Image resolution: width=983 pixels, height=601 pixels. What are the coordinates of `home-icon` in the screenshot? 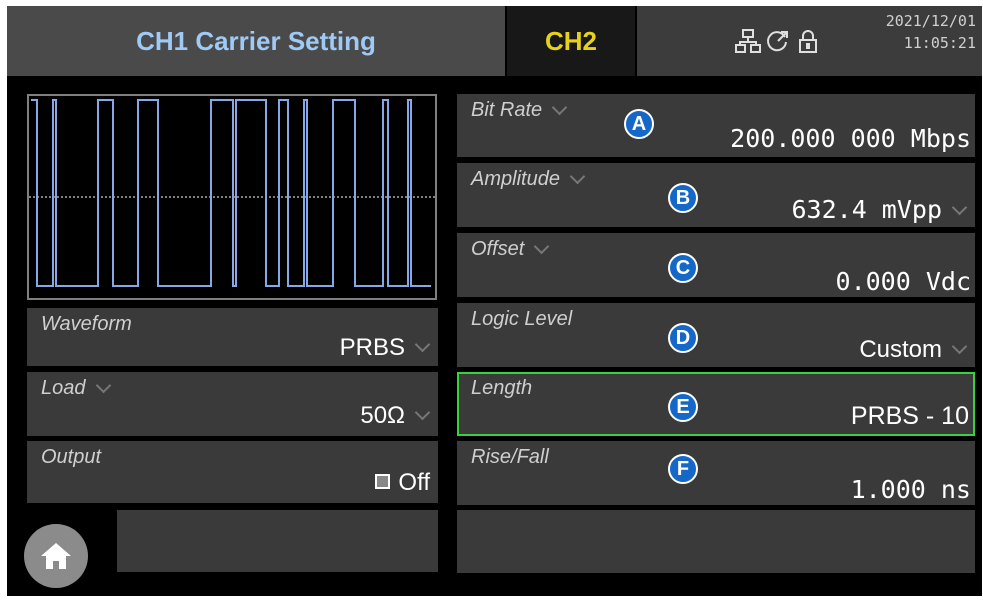 It's located at (56, 556).